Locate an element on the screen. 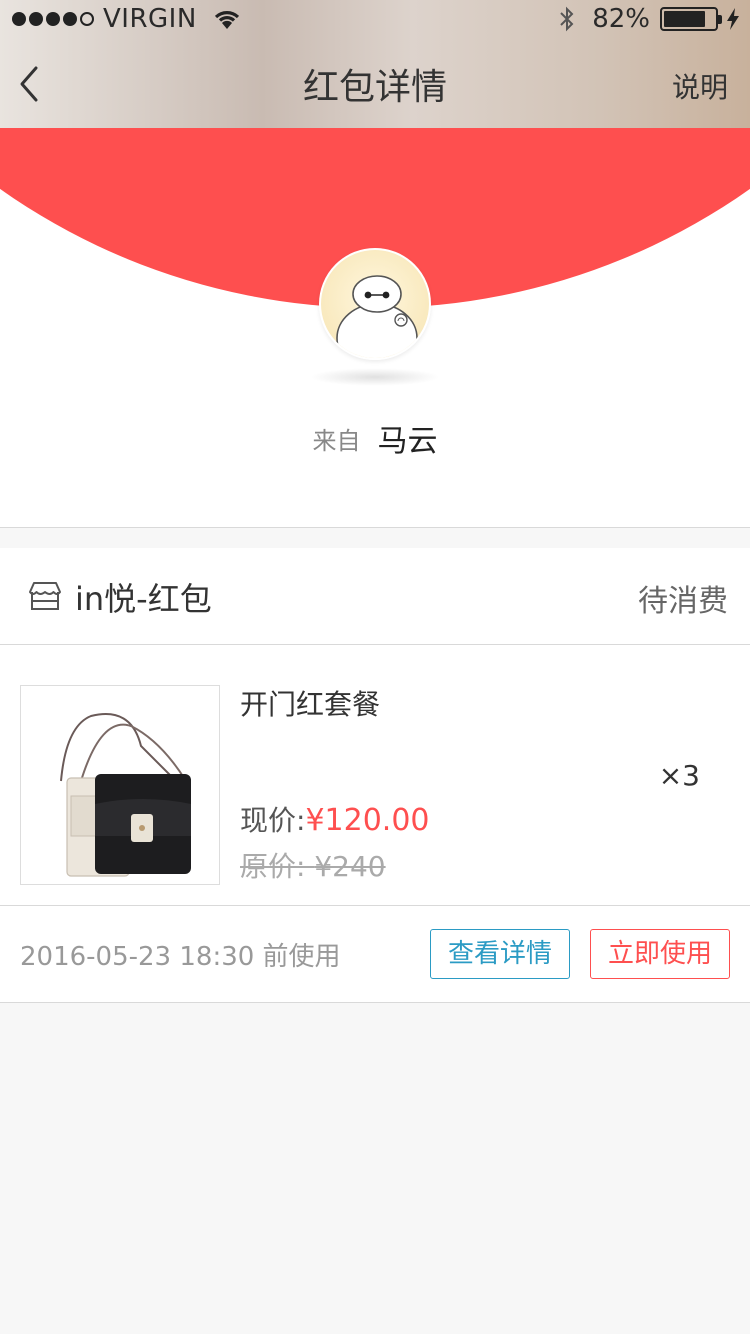  battery-icon is located at coordinates (691, 19).